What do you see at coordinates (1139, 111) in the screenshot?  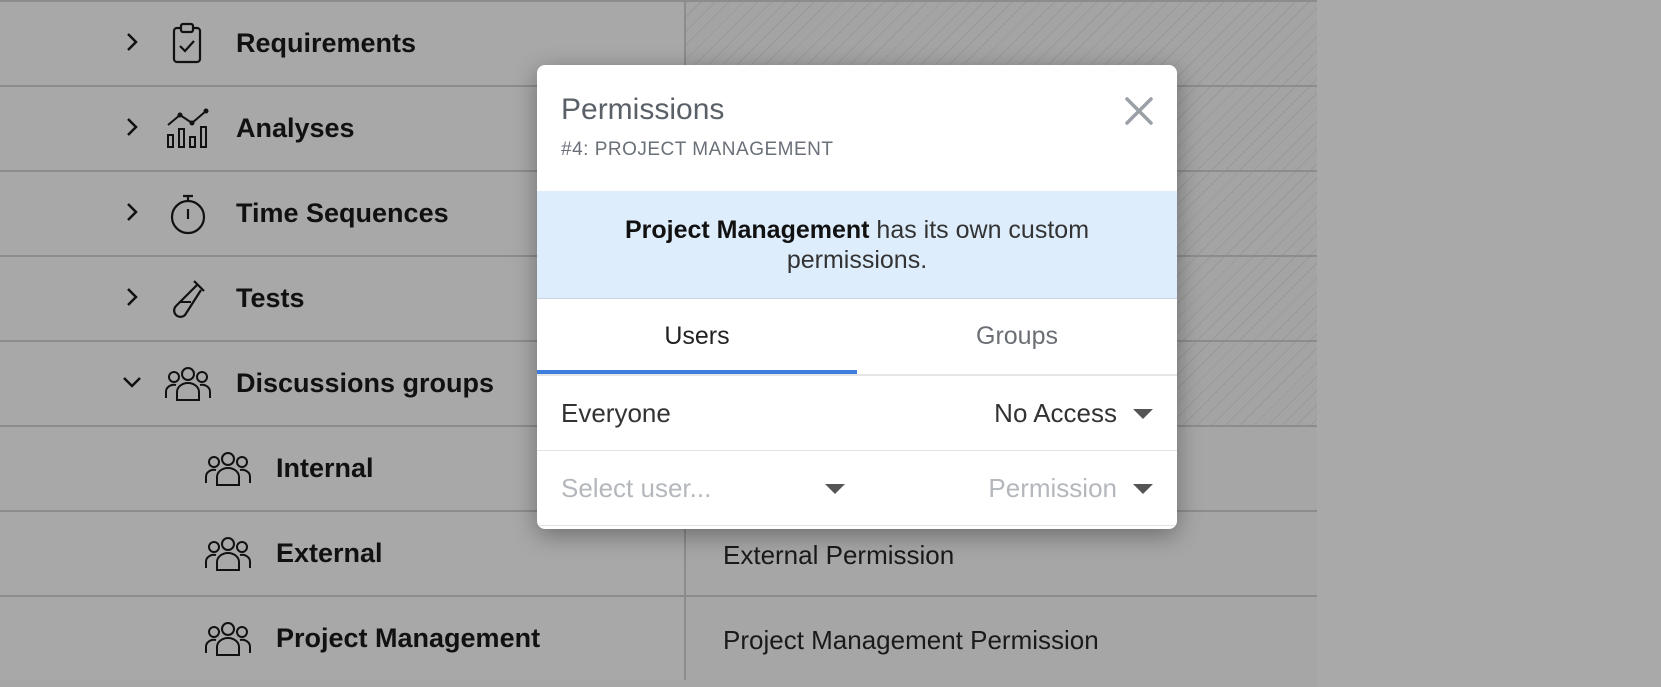 I see `close-icon` at bounding box center [1139, 111].